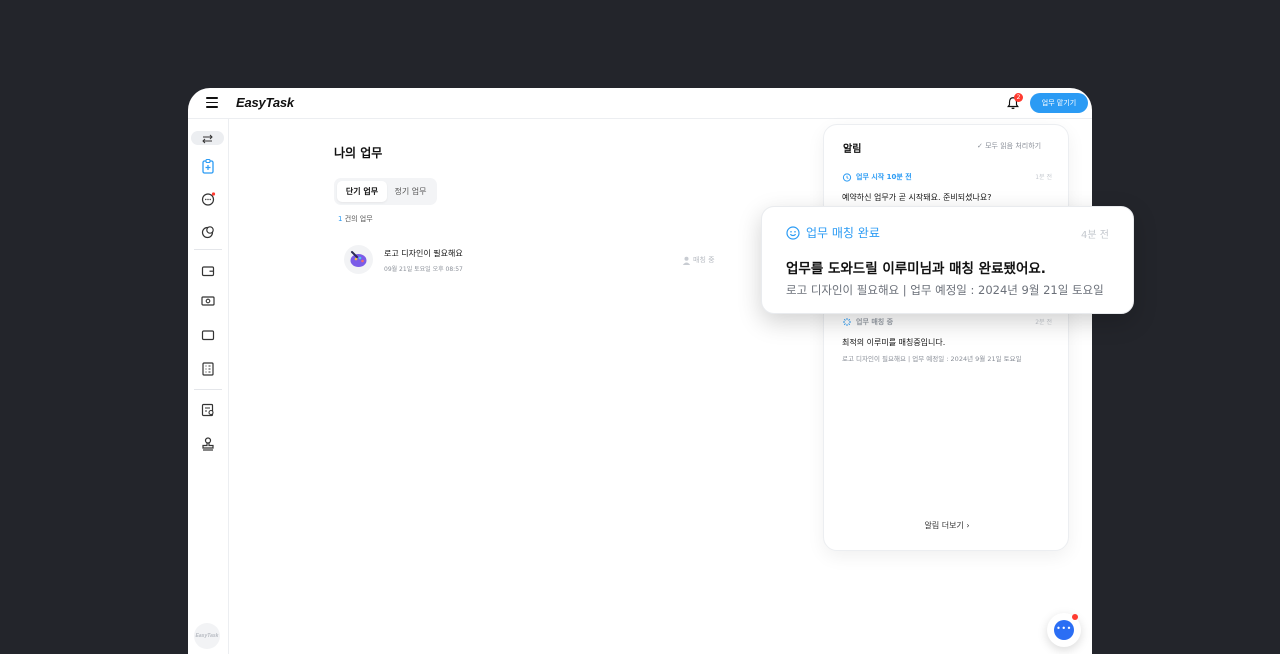 Image resolution: width=1280 pixels, height=654 pixels. I want to click on switch-mode-button, so click(207, 138).